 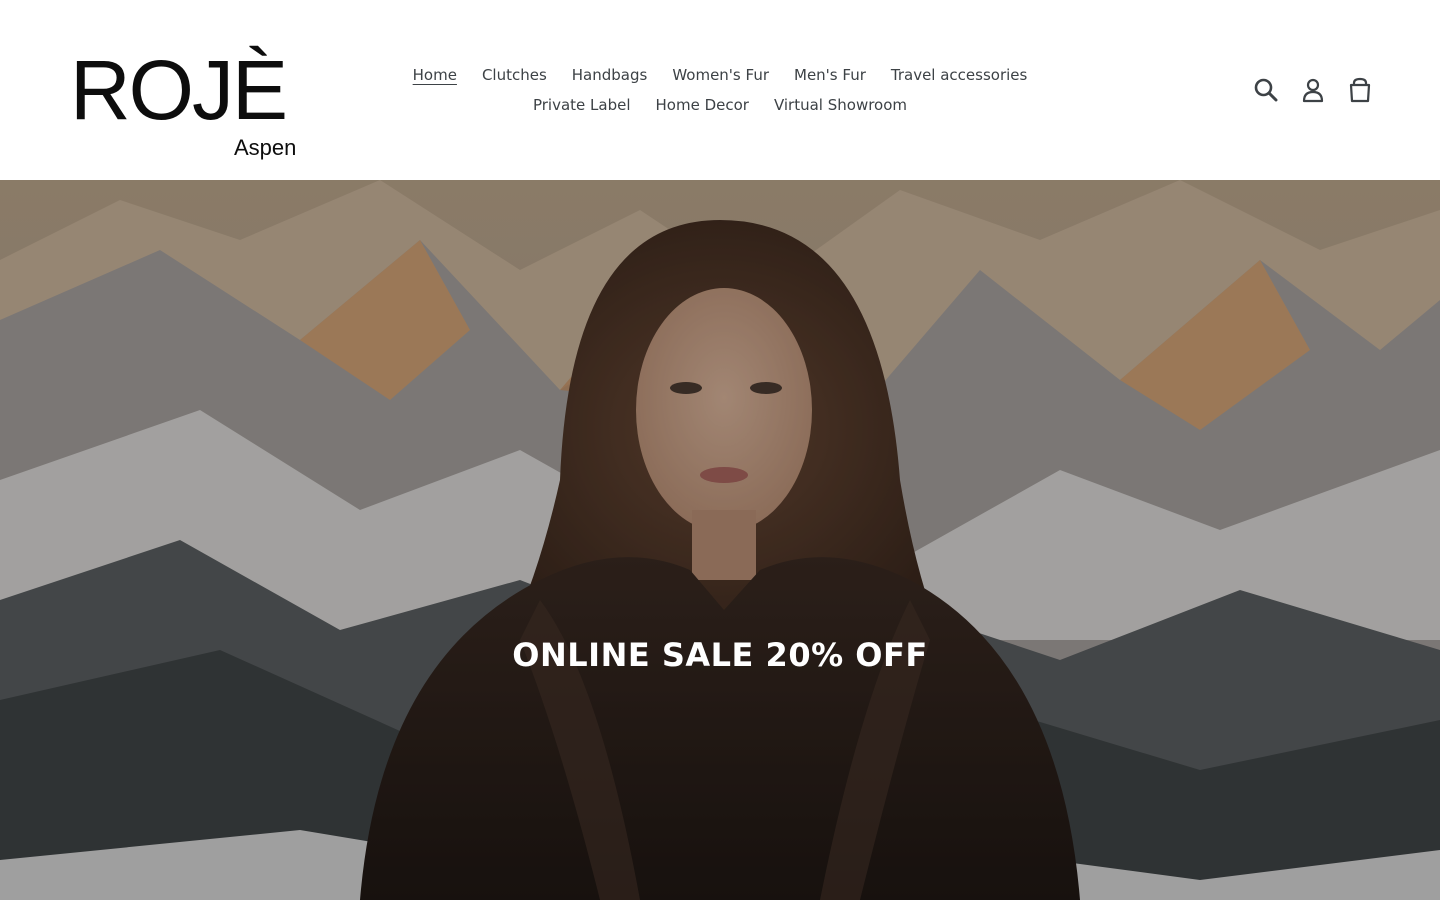 What do you see at coordinates (265, 147) in the screenshot?
I see `logo-location: Aspen` at bounding box center [265, 147].